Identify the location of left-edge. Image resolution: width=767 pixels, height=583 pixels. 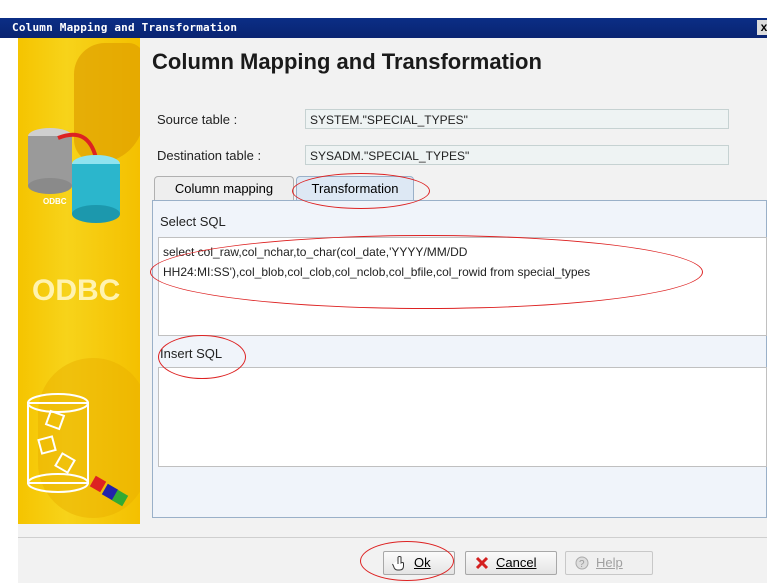
(9, 310).